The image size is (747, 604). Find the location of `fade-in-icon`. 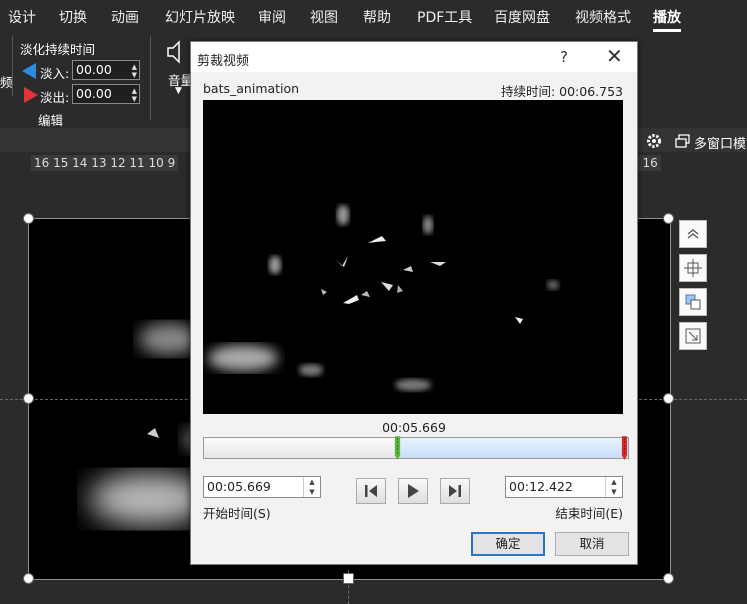

fade-in-icon is located at coordinates (29, 71).